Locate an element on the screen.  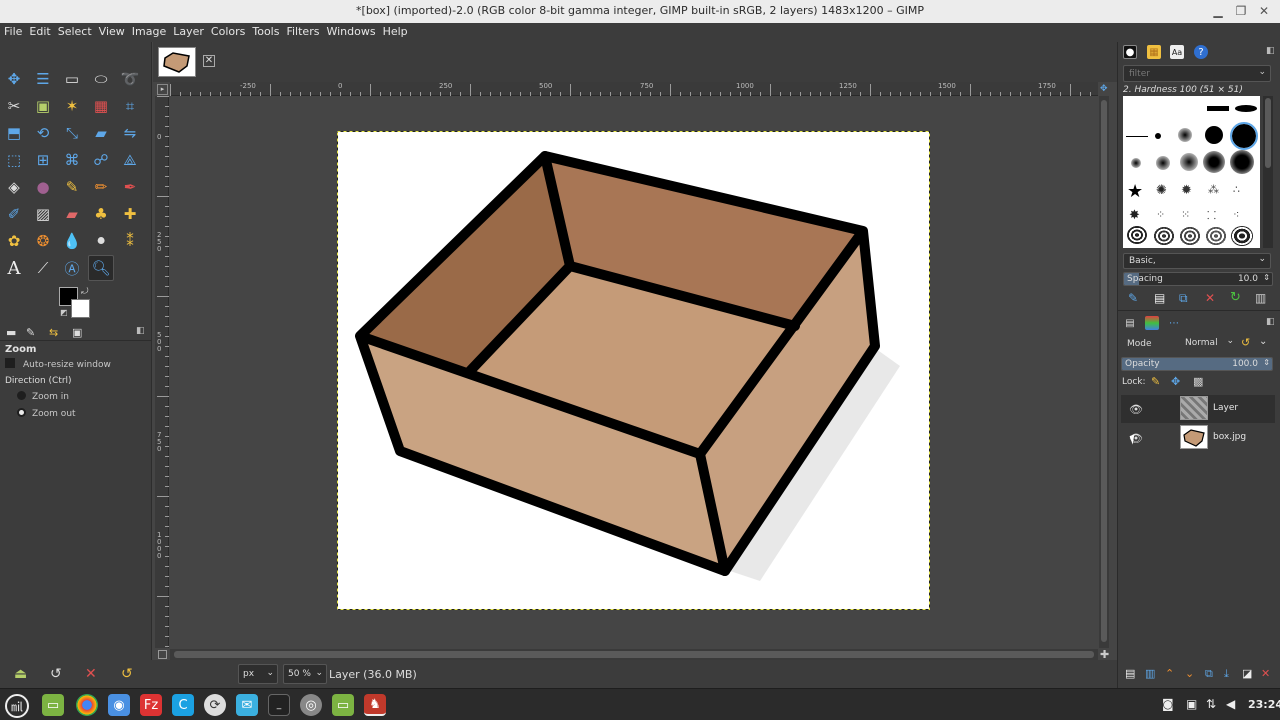
help-tab-icon: ? is located at coordinates (1201, 52).